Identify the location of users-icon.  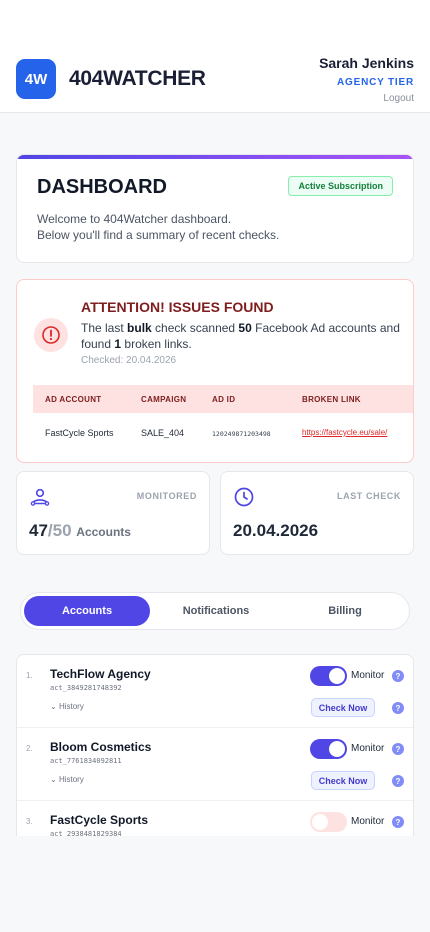
(40, 497).